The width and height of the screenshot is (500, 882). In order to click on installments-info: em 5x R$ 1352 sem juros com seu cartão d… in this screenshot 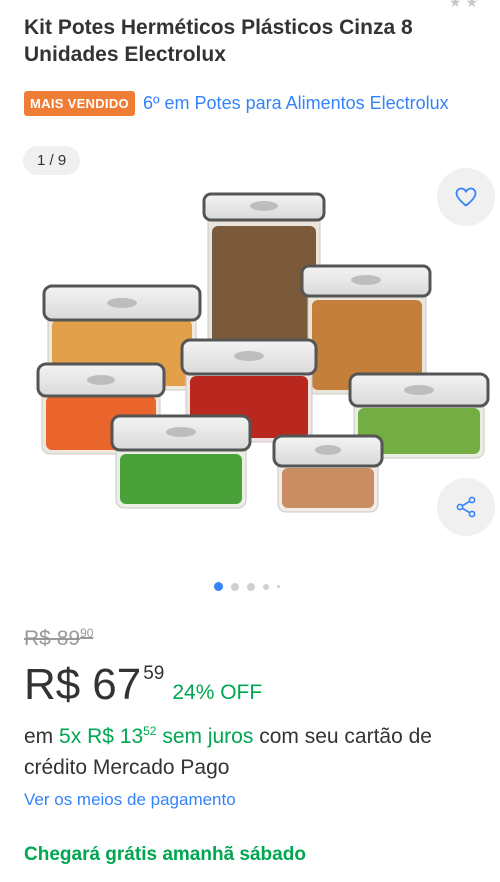, I will do `click(259, 749)`.